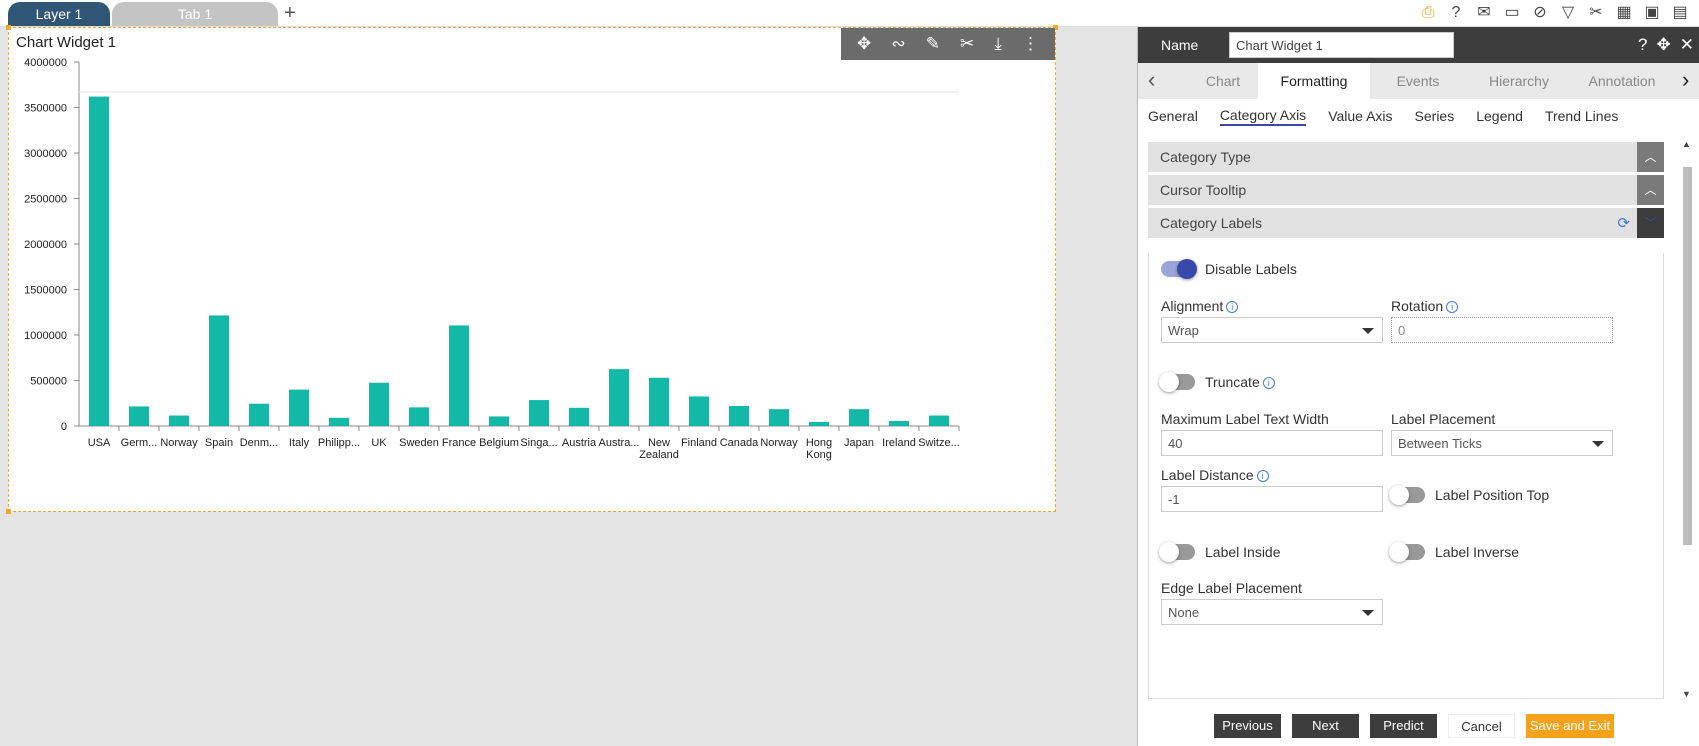  Describe the element at coordinates (1272, 499) in the screenshot. I see `label-distance-input: -1` at that location.